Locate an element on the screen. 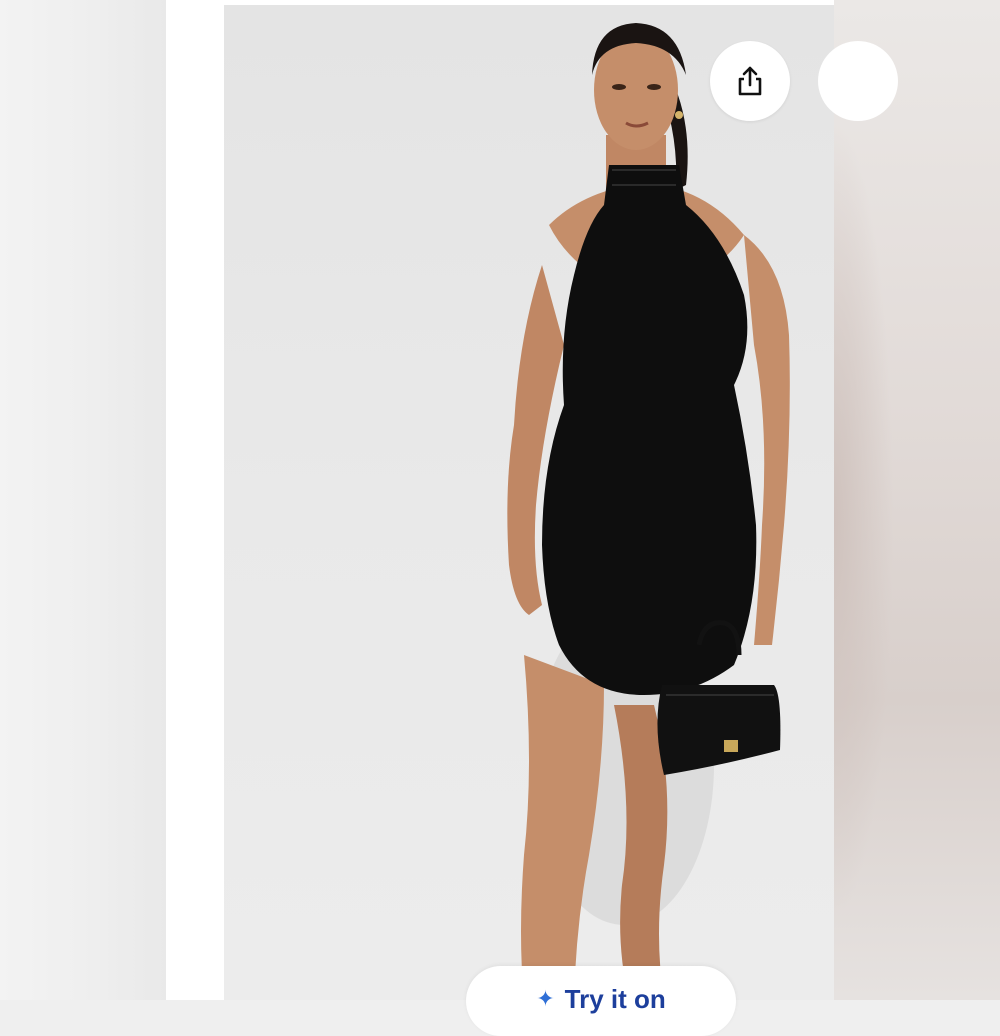 This screenshot has height=1036, width=1000. try-on-button: ✦ Try it on is located at coordinates (601, 1001).